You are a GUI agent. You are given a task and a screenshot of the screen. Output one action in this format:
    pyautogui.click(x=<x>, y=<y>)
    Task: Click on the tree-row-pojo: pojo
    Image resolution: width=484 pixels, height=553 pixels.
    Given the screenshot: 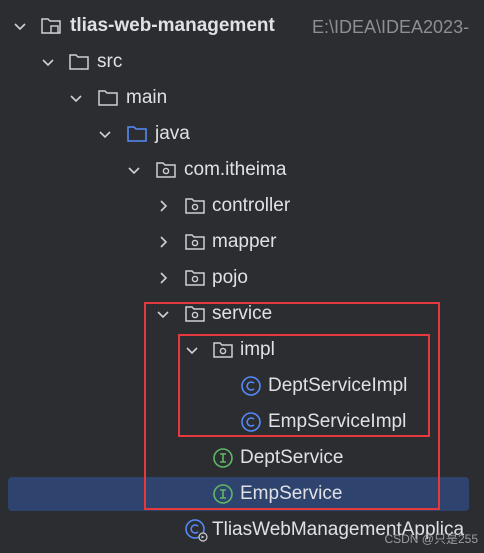 What is the action you would take?
    pyautogui.click(x=242, y=278)
    